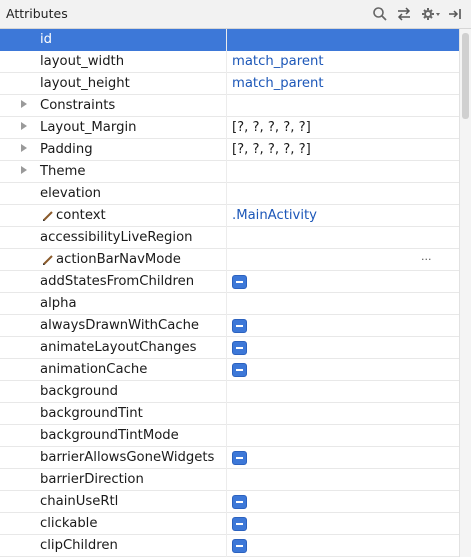 This screenshot has width=471, height=557. What do you see at coordinates (91, 413) in the screenshot?
I see `attribute-name: backgroundTint` at bounding box center [91, 413].